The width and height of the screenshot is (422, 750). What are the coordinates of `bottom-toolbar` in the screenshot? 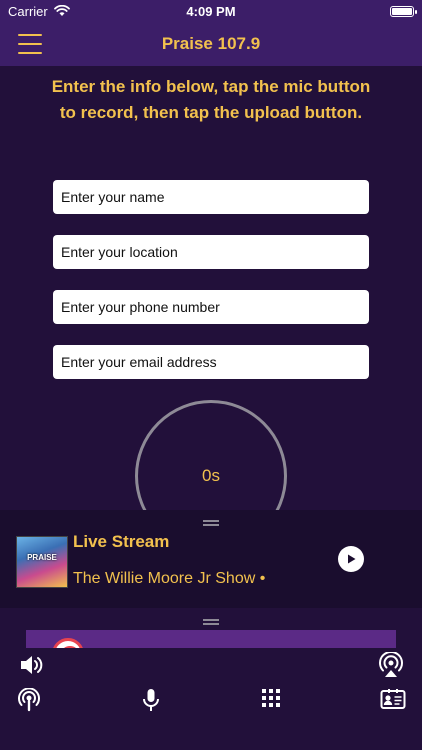 It's located at (211, 700).